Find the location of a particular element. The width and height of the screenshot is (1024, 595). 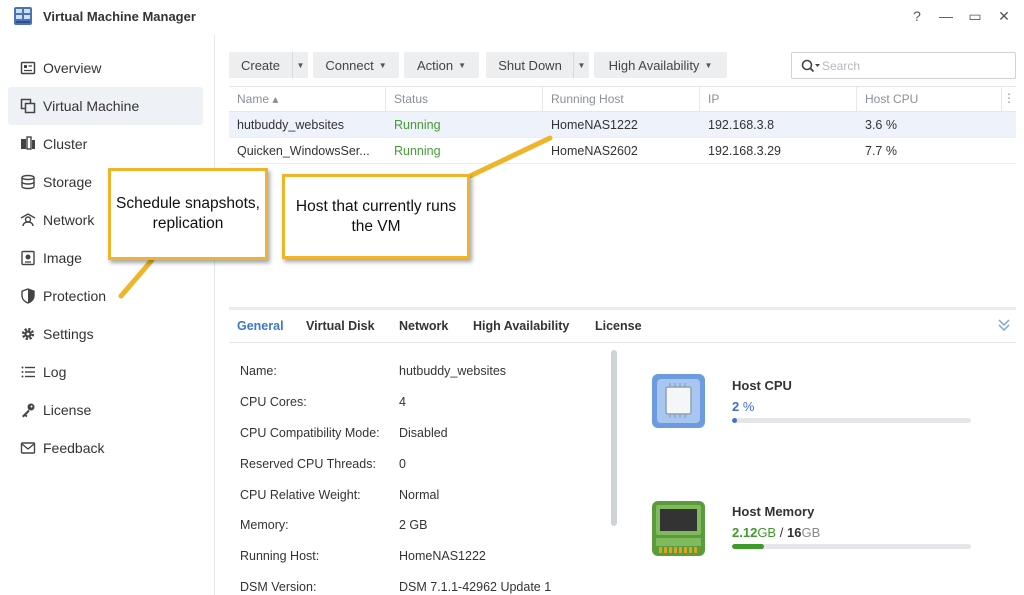

cpu-chip-icon is located at coordinates (678, 401).